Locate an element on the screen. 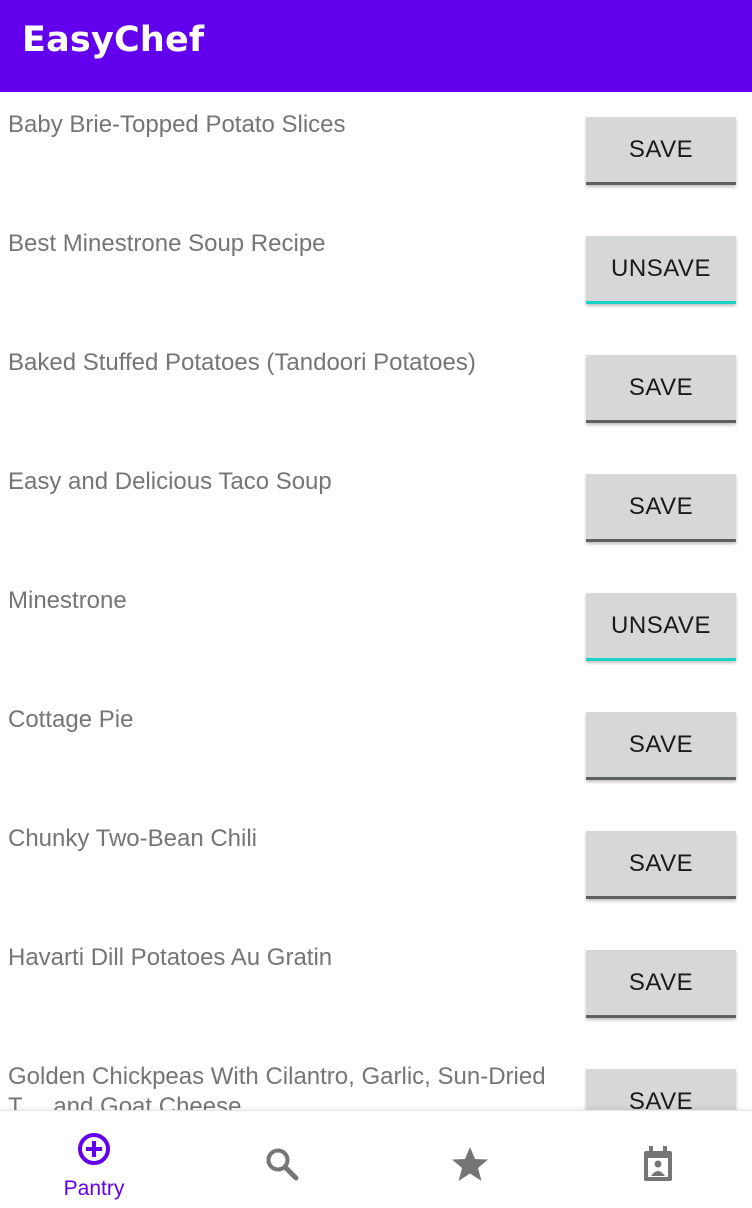 The width and height of the screenshot is (752, 1208). recipe-title: Cottage Pie is located at coordinates (293, 720).